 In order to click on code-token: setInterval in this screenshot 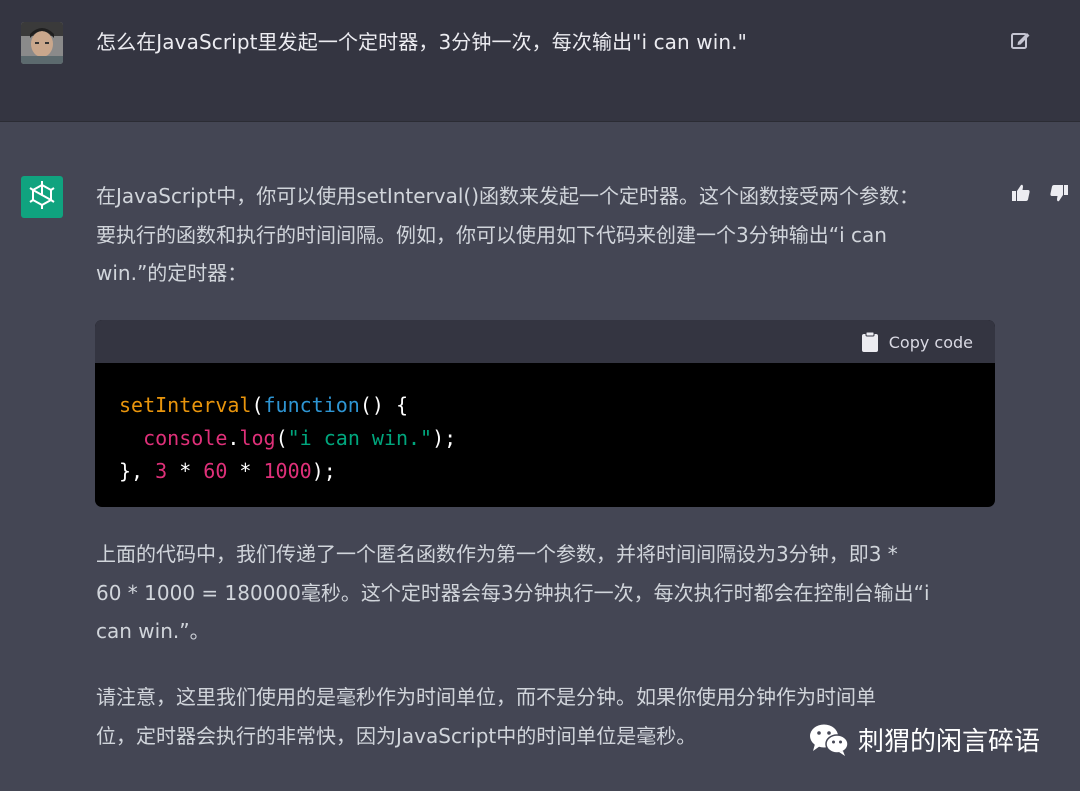, I will do `click(185, 405)`.